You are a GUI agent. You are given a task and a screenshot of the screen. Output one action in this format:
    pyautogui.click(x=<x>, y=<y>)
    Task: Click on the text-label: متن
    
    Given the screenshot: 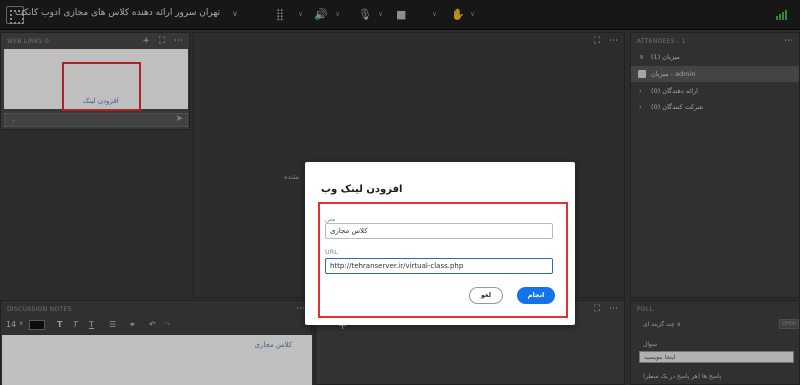 What is the action you would take?
    pyautogui.click(x=330, y=219)
    